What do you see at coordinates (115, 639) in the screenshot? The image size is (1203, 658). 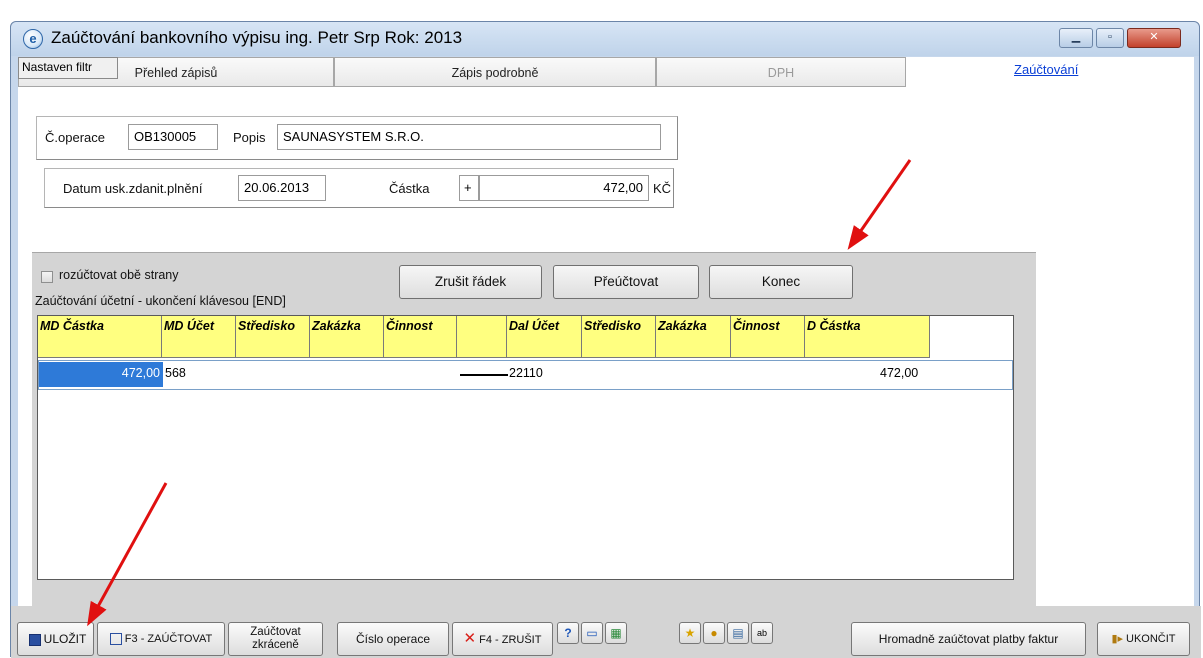 I see `edit-icon` at bounding box center [115, 639].